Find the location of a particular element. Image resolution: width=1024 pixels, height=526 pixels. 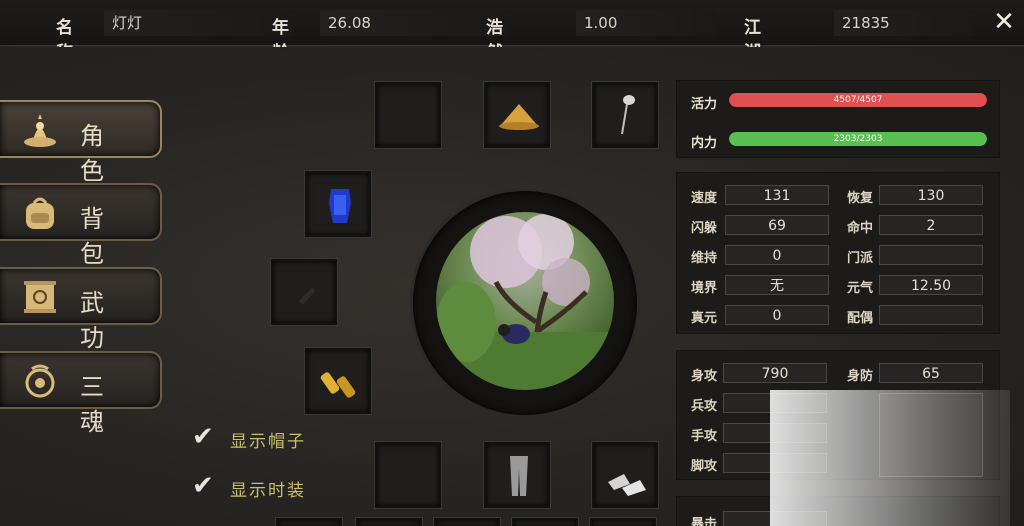

hairpin-icon is located at coordinates (628, 115).